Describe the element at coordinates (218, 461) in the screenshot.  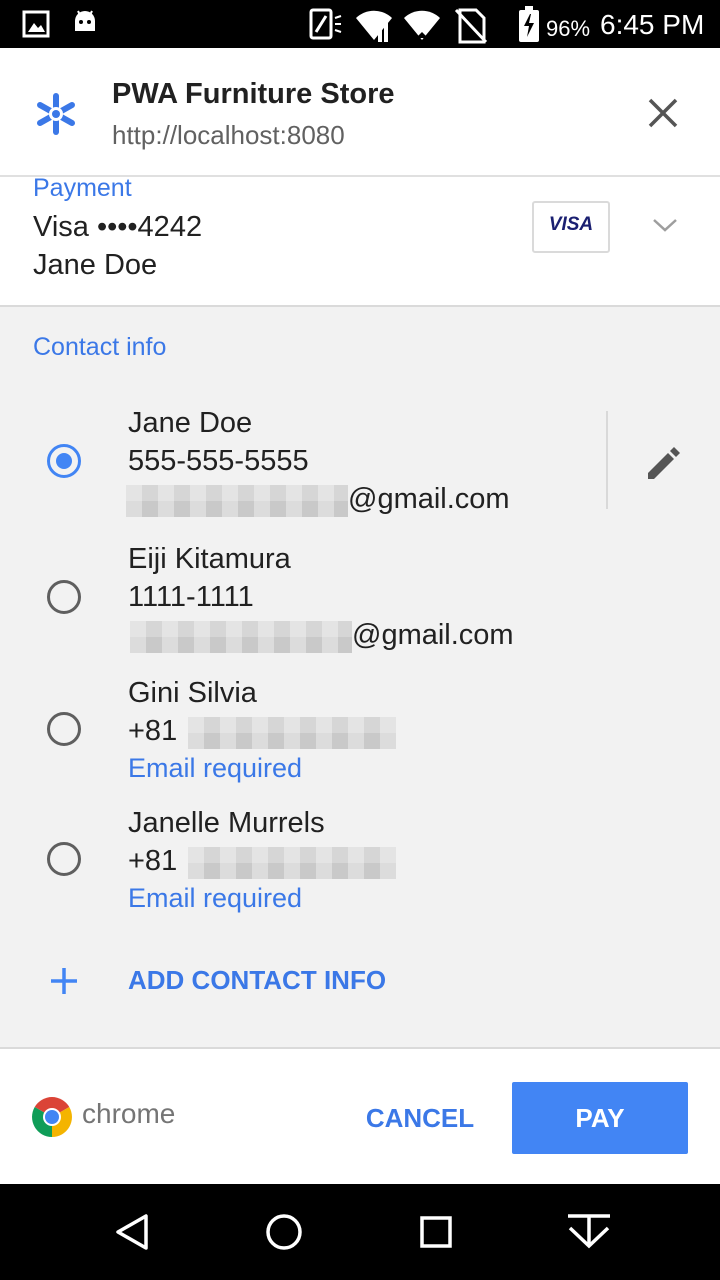
I see `contact-phone: 555-555-5555` at that location.